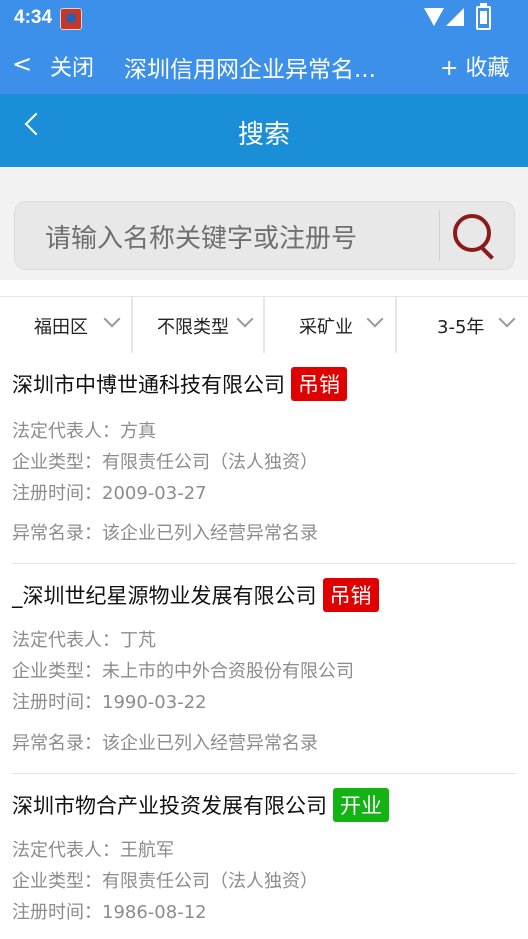  I want to click on filter-type: 不限类型, so click(199, 325).